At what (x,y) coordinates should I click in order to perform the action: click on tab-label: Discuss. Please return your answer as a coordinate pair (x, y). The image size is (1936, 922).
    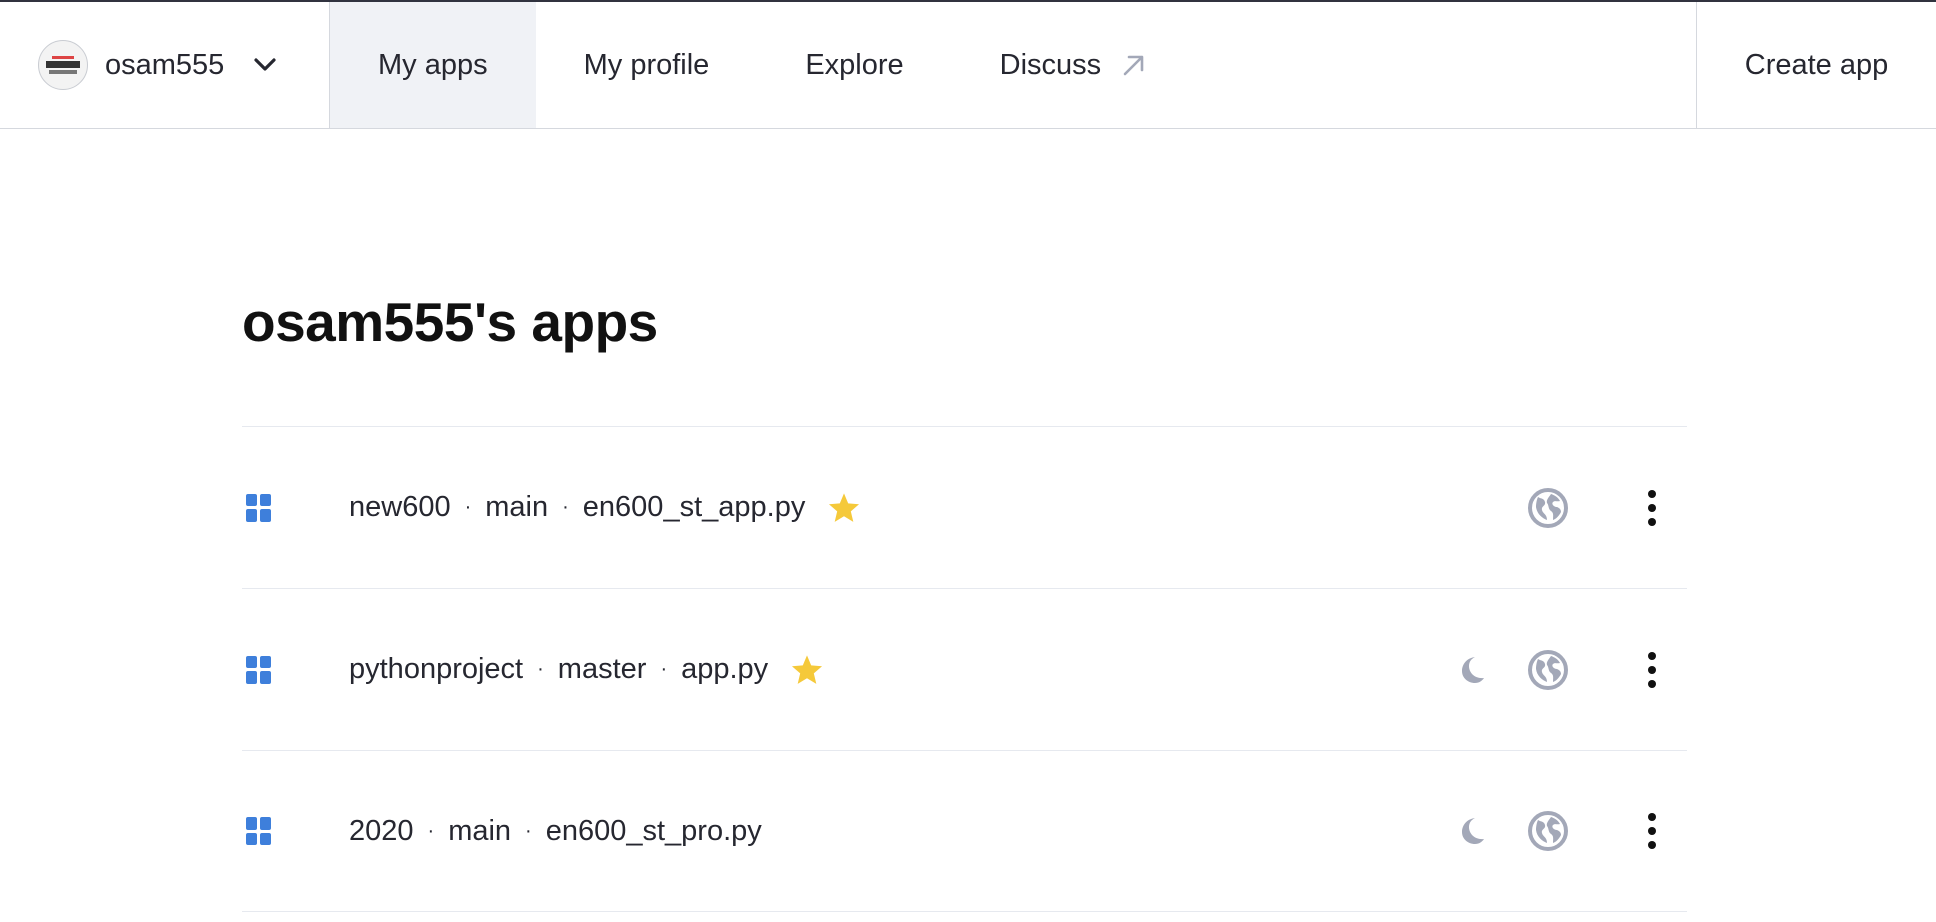
    Looking at the image, I should click on (1050, 64).